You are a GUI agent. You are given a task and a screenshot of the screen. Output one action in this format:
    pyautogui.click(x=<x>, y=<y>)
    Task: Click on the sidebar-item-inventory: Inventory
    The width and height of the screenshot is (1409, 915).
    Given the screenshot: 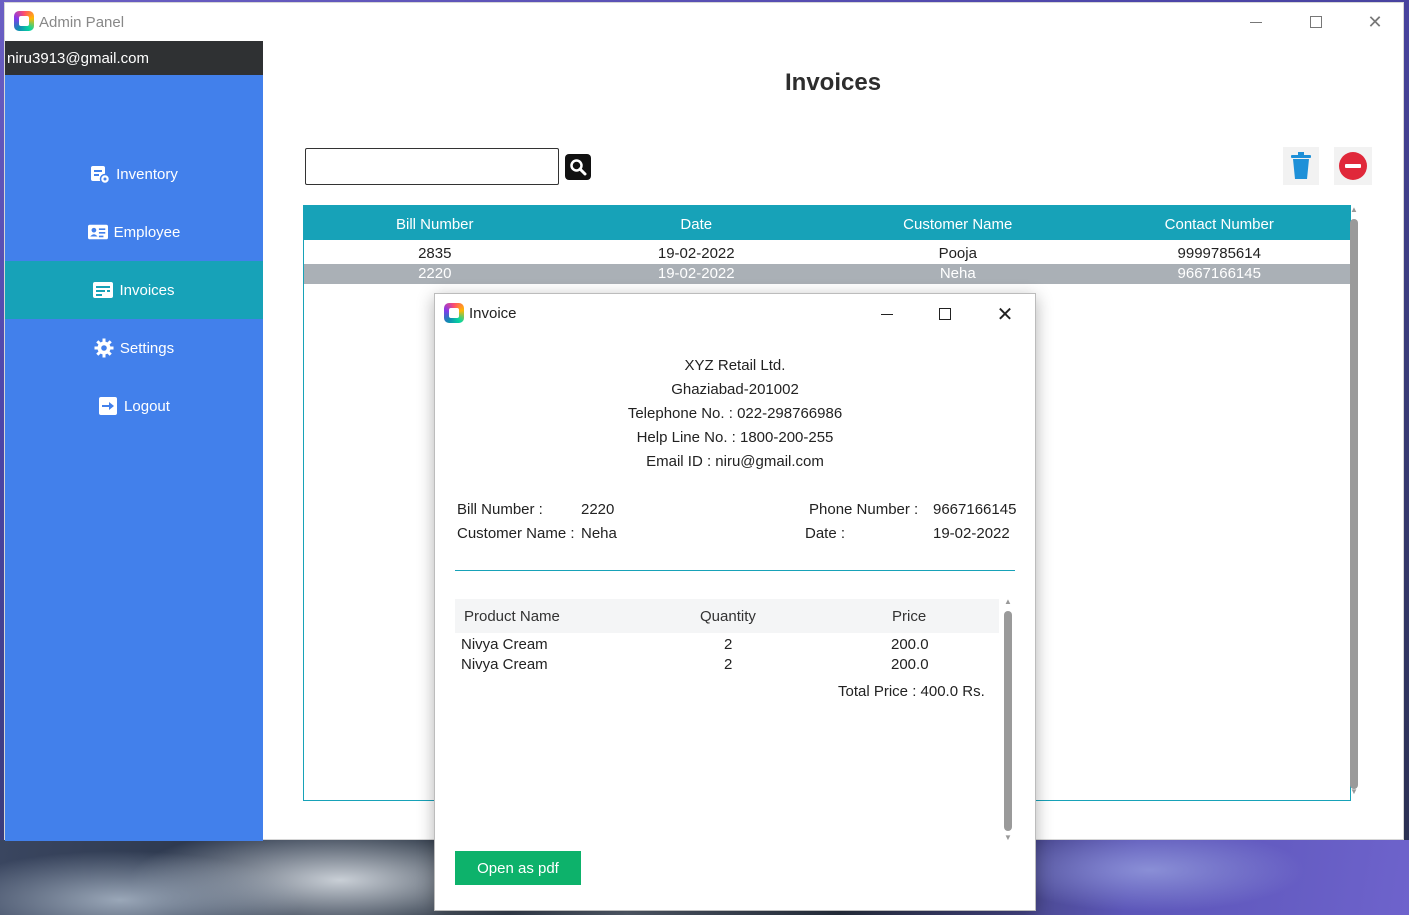 What is the action you would take?
    pyautogui.click(x=134, y=174)
    